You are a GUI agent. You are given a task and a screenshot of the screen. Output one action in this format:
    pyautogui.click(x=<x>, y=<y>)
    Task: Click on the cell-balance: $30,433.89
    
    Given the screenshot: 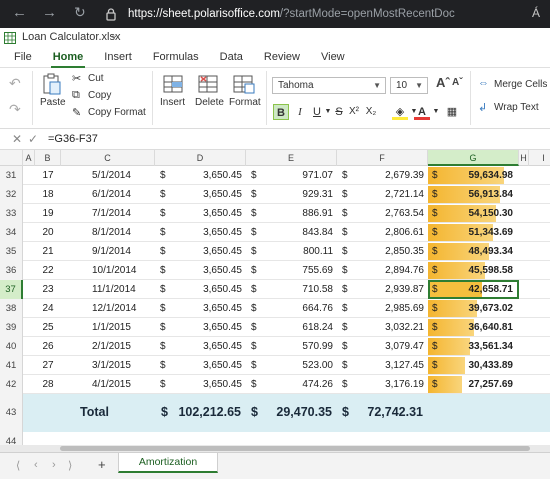 What is the action you would take?
    pyautogui.click(x=473, y=365)
    